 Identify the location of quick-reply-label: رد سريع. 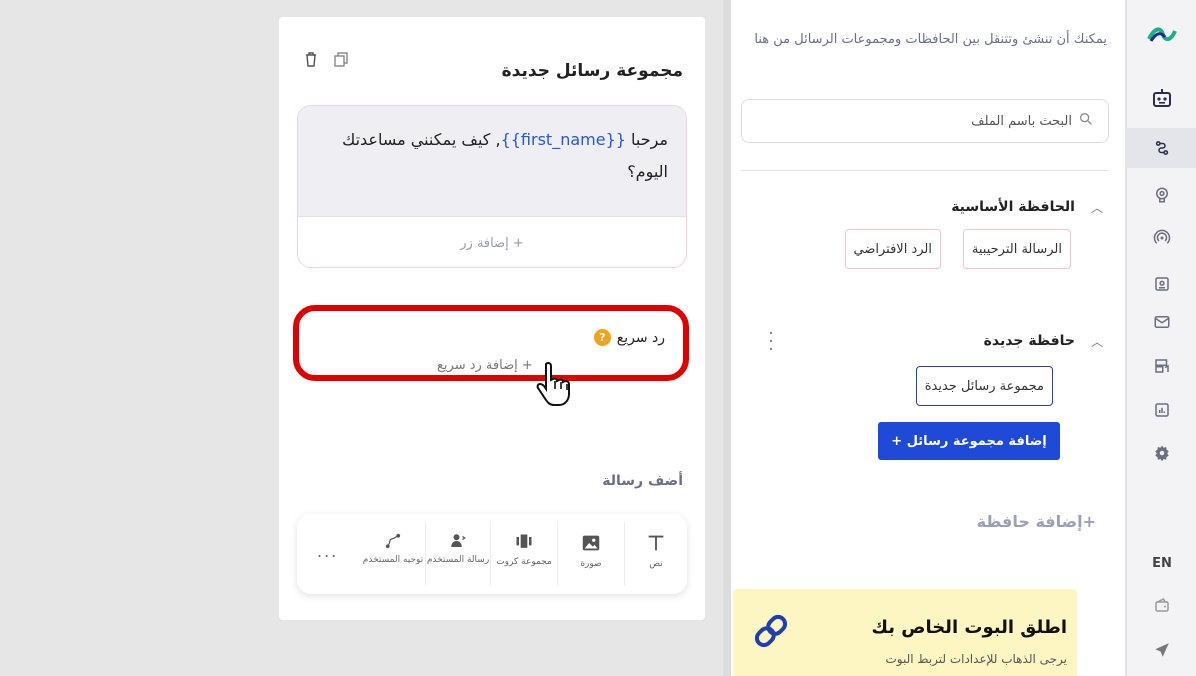
(640, 337).